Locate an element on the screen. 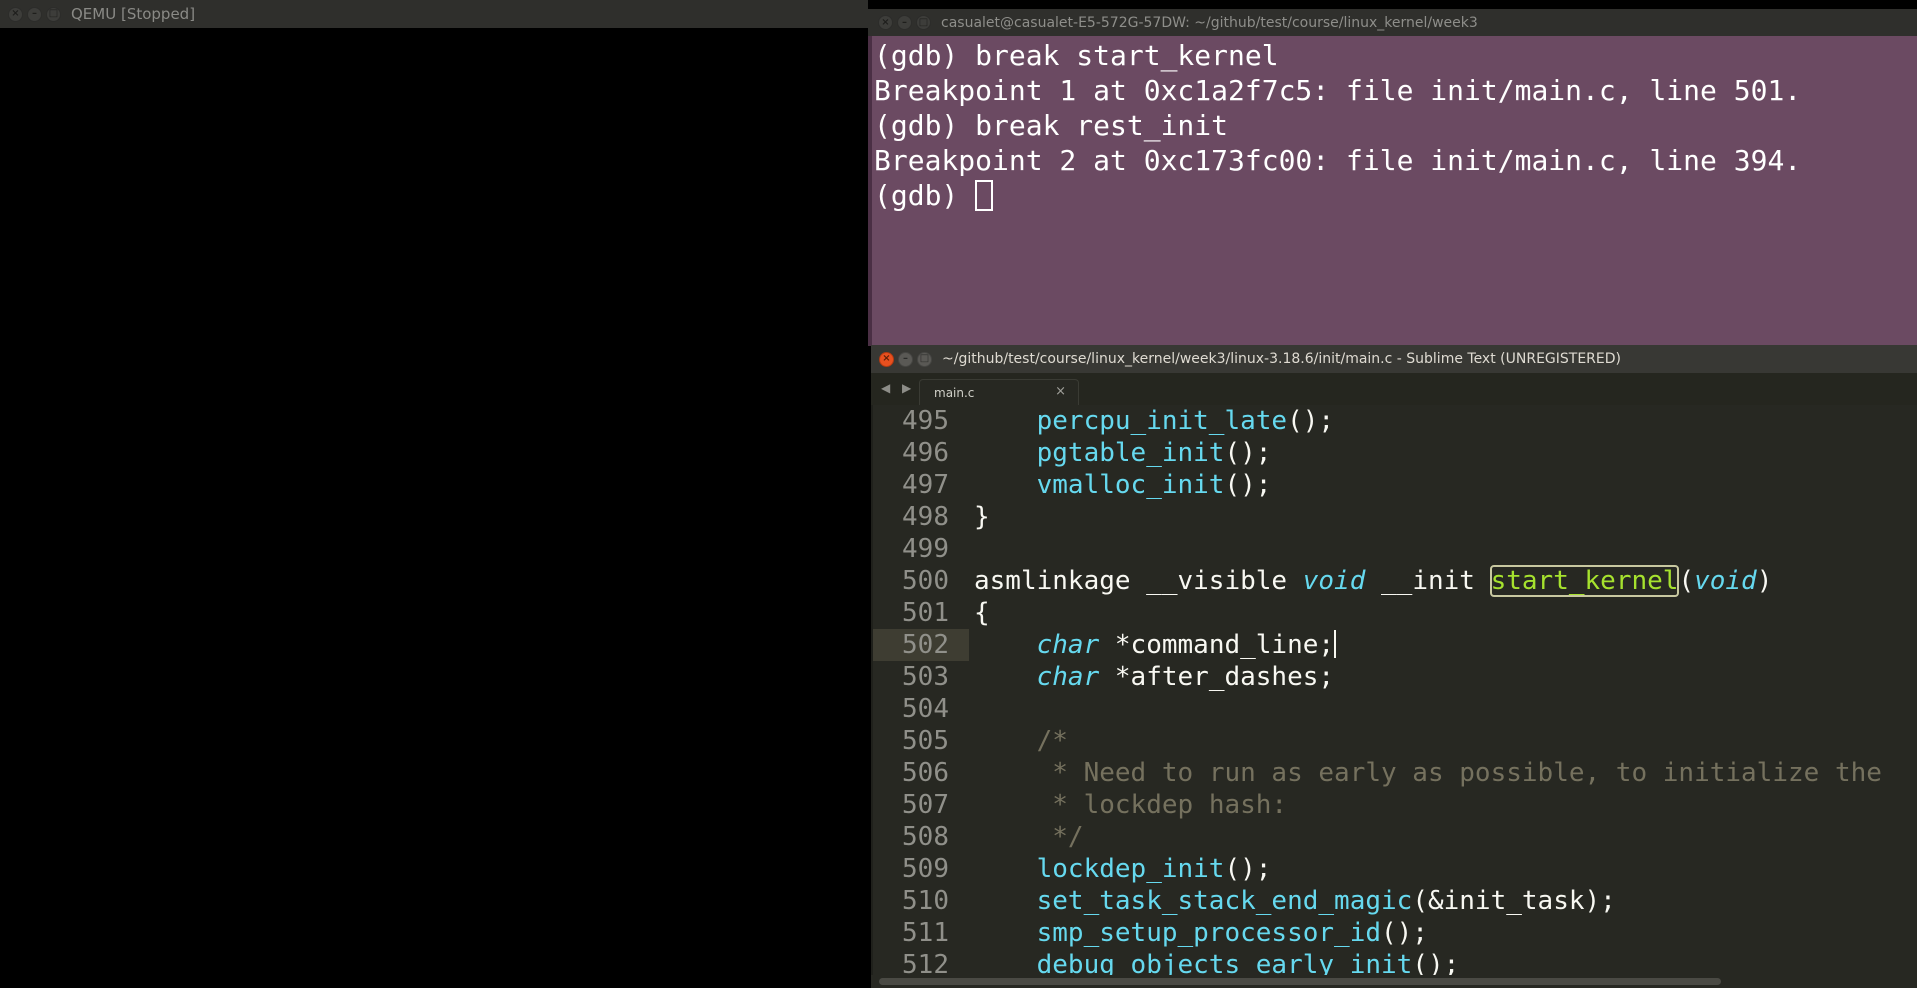 The image size is (1917, 988). code-line: 508 */ is located at coordinates (1395, 837).